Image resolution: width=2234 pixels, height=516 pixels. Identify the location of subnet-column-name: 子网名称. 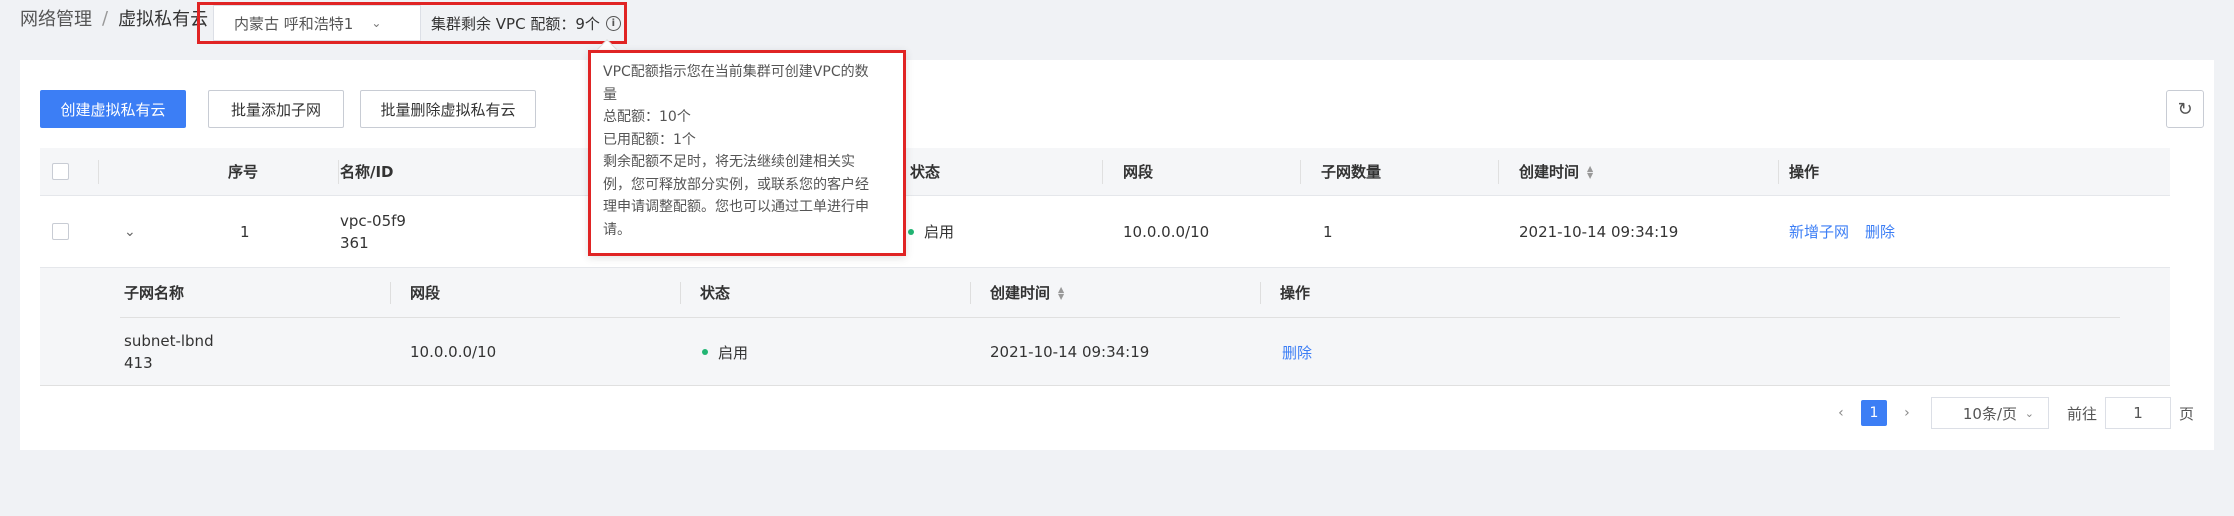
(154, 293).